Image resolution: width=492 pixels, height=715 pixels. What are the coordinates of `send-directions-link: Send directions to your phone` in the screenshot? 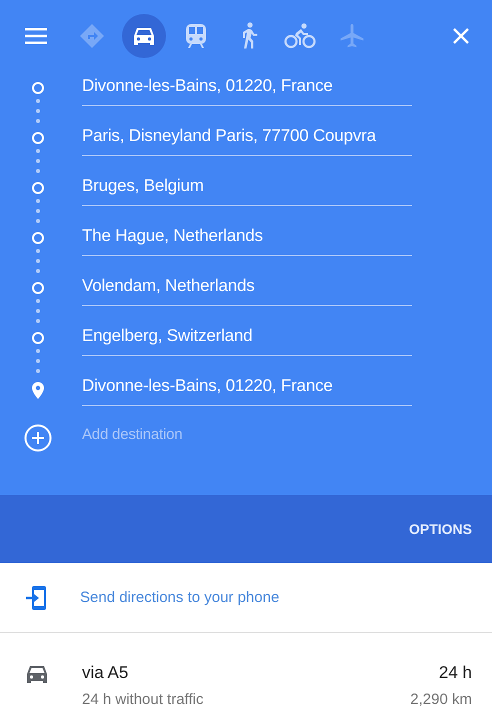 It's located at (180, 597).